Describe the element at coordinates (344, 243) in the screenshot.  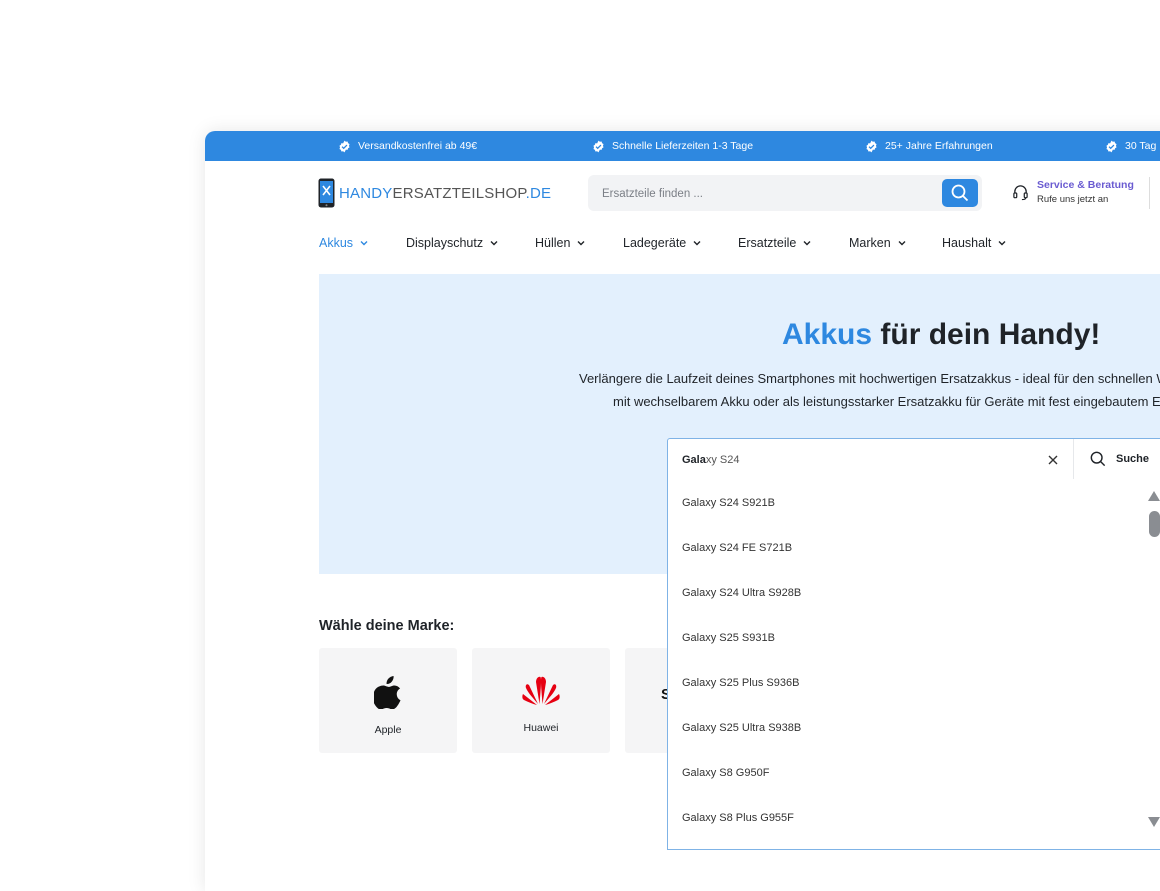
I see `nav-item-akkus: Akkus` at that location.